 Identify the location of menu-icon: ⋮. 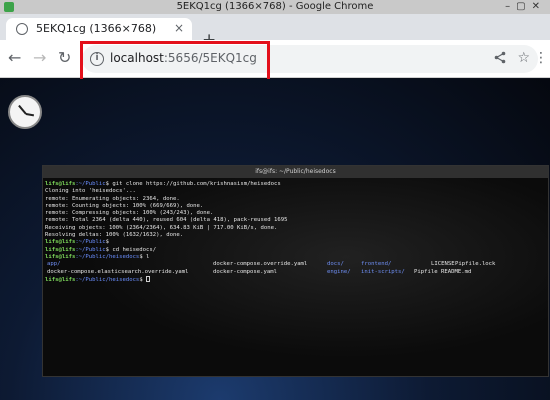
(541, 58).